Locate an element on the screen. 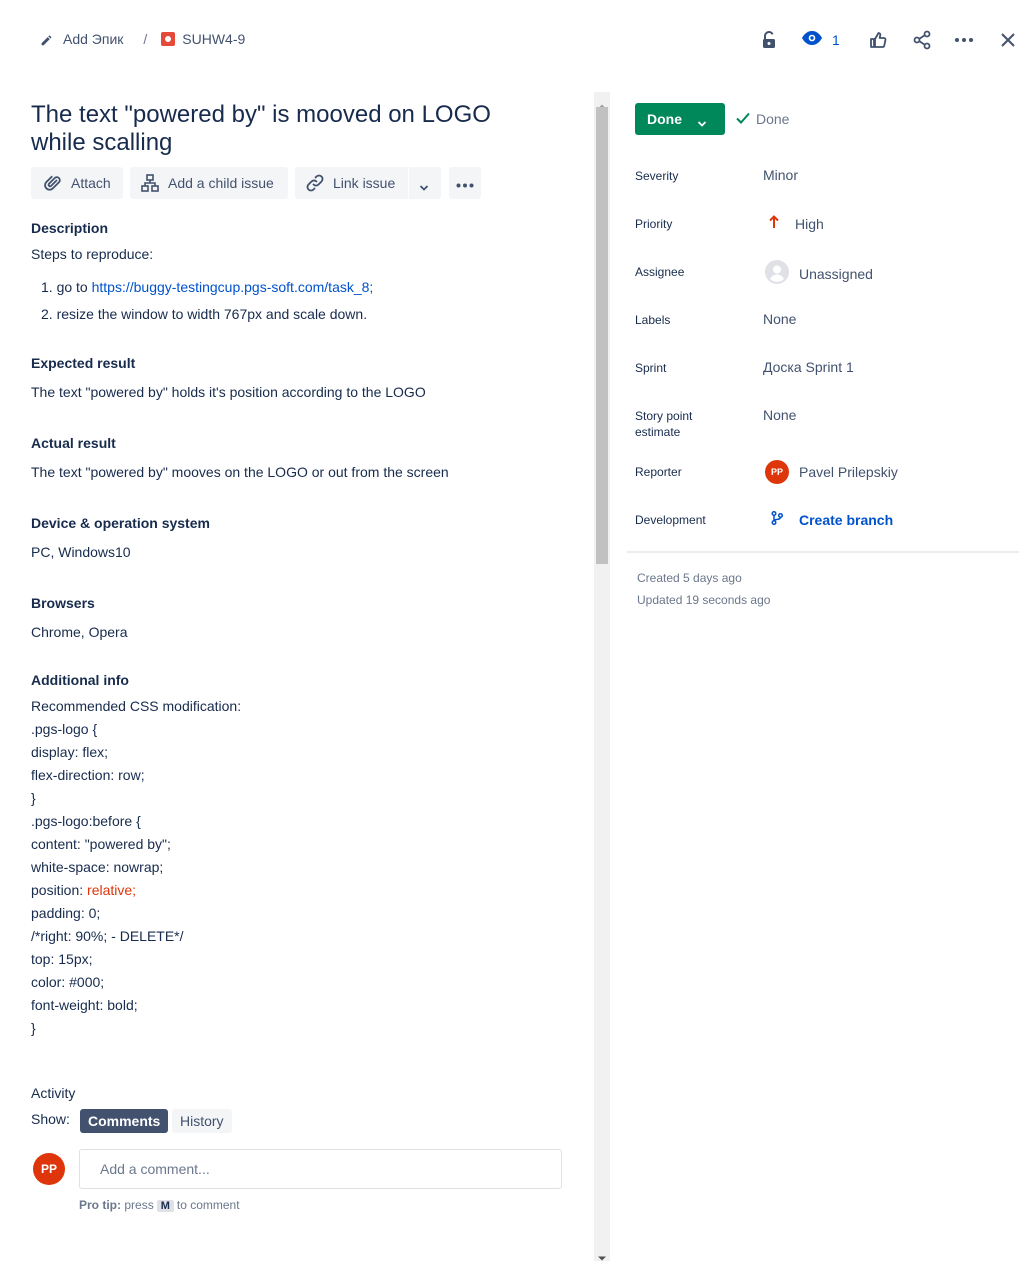 The width and height of the screenshot is (1035, 1261). code-line: } is located at coordinates (33, 1028).